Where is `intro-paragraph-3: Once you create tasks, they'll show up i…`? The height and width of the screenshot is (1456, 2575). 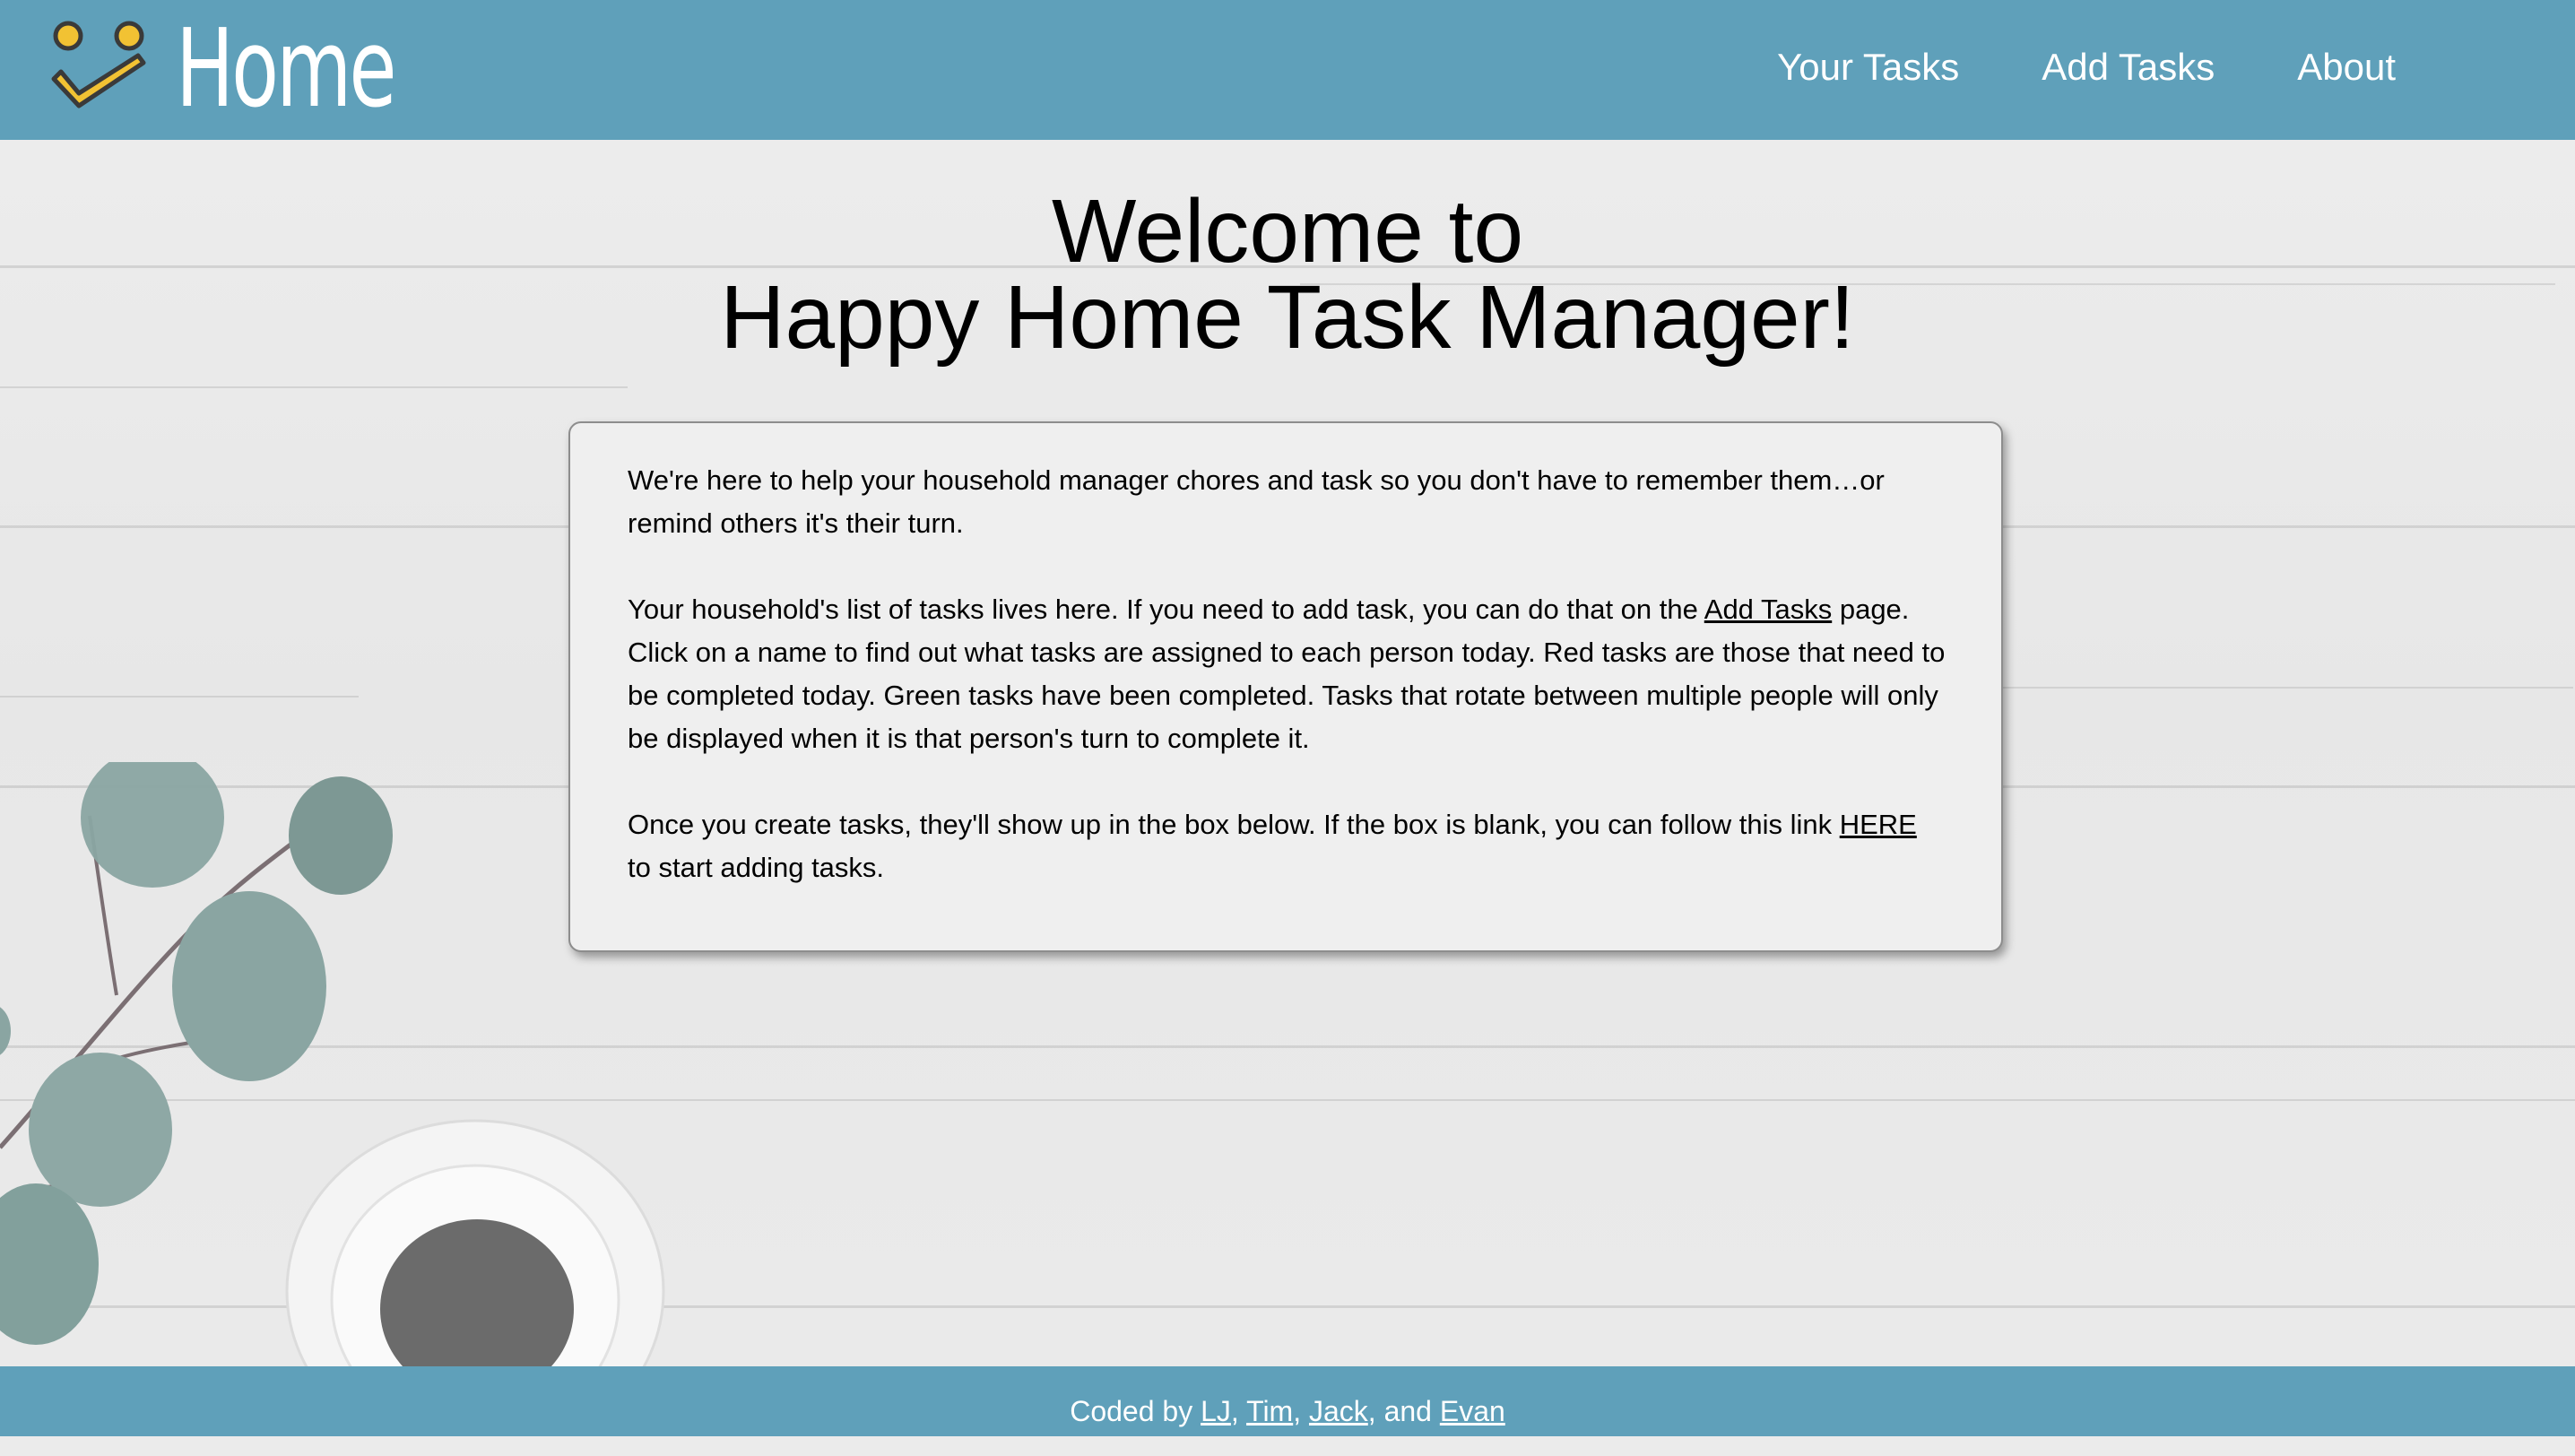 intro-paragraph-3: Once you create tasks, they'll show up i… is located at coordinates (1287, 846).